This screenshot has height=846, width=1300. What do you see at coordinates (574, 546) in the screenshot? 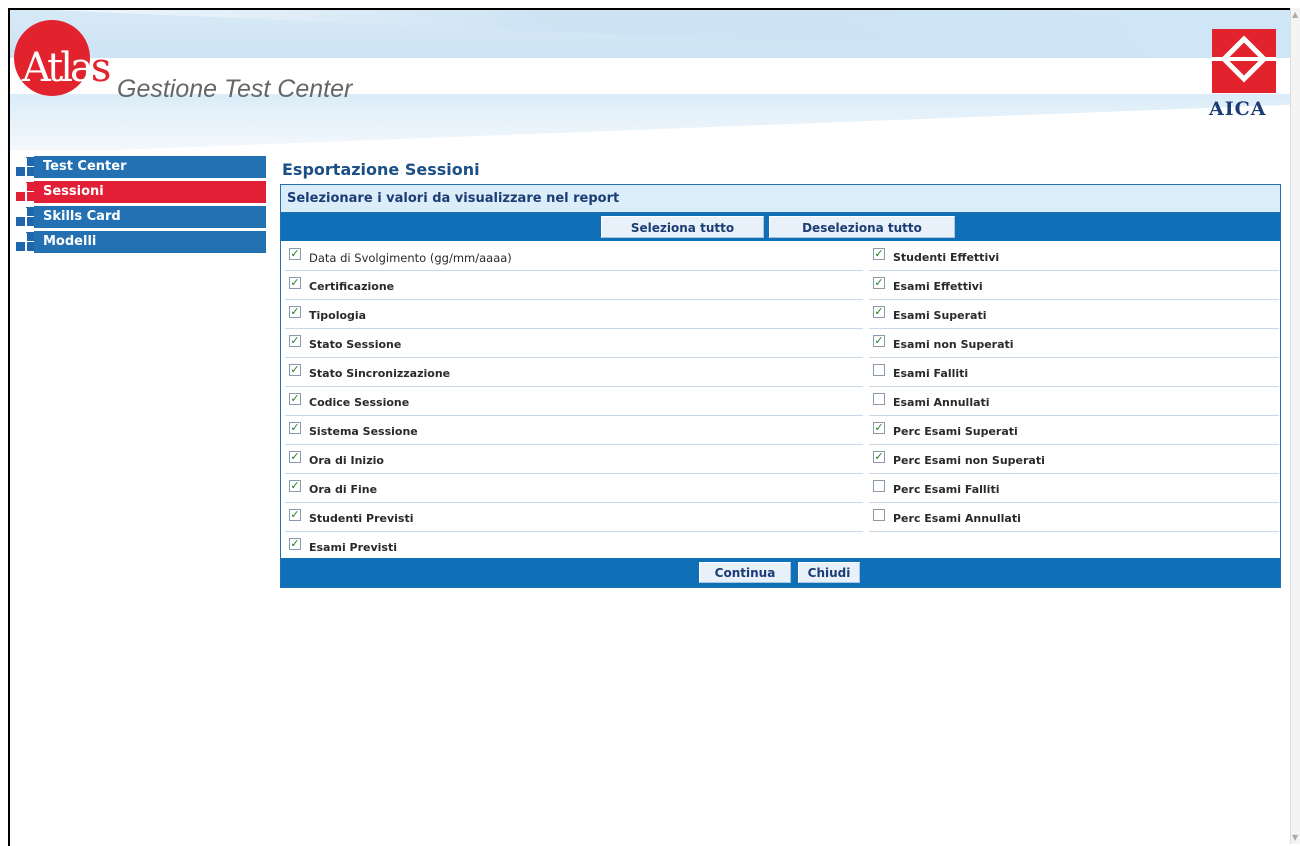
I see `option-row: ✓ Esami Previsti` at bounding box center [574, 546].